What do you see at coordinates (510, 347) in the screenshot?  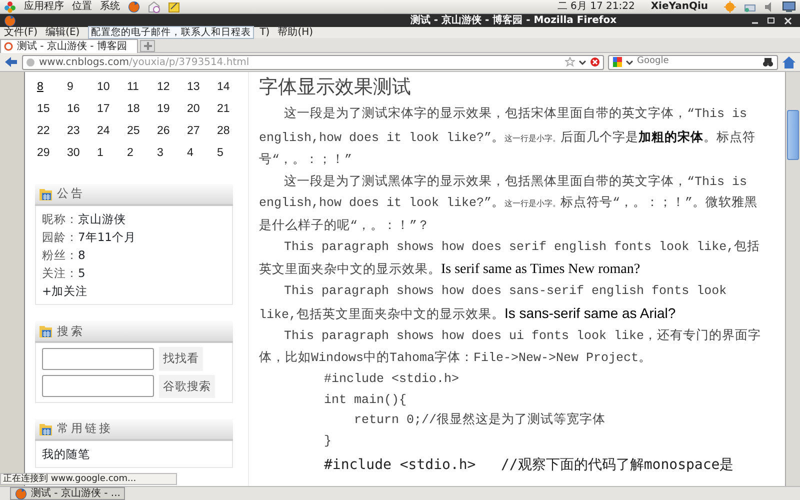 I see `paragraph: This paragraph shows how does ui fonts look like，还有专门的界面字体，比如Windows中的Tahoma字体：File->New->New Project。` at bounding box center [510, 347].